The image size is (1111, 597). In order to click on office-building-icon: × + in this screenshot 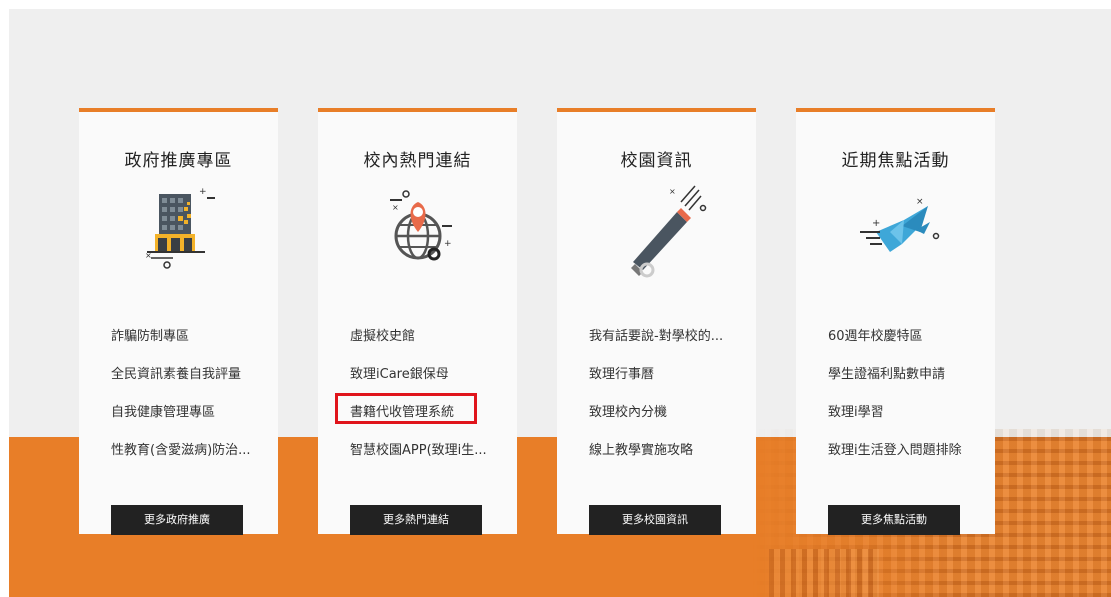, I will do `click(179, 232)`.